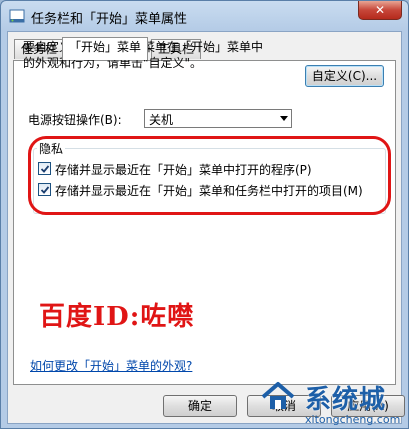 The image size is (409, 429). Describe the element at coordinates (218, 118) in the screenshot. I see `power-button-select: 关机` at that location.